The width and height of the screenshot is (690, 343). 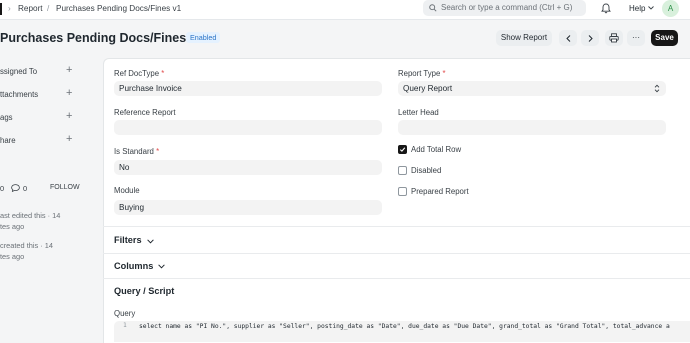 What do you see at coordinates (15, 188) in the screenshot?
I see `comment-icon` at bounding box center [15, 188].